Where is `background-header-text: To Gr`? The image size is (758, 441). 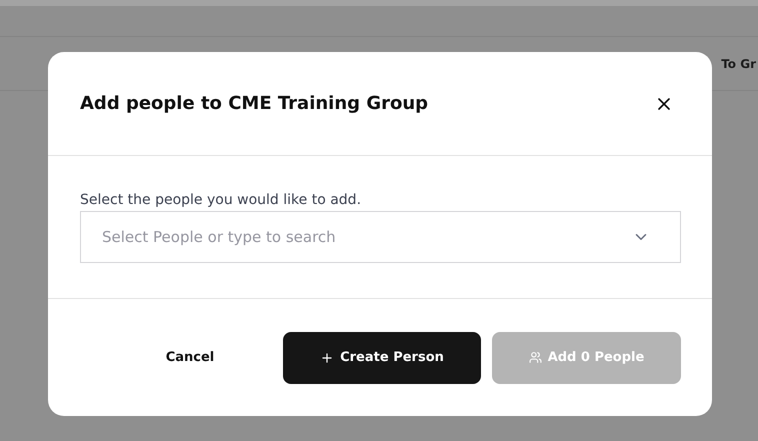
background-header-text: To Gr is located at coordinates (739, 63).